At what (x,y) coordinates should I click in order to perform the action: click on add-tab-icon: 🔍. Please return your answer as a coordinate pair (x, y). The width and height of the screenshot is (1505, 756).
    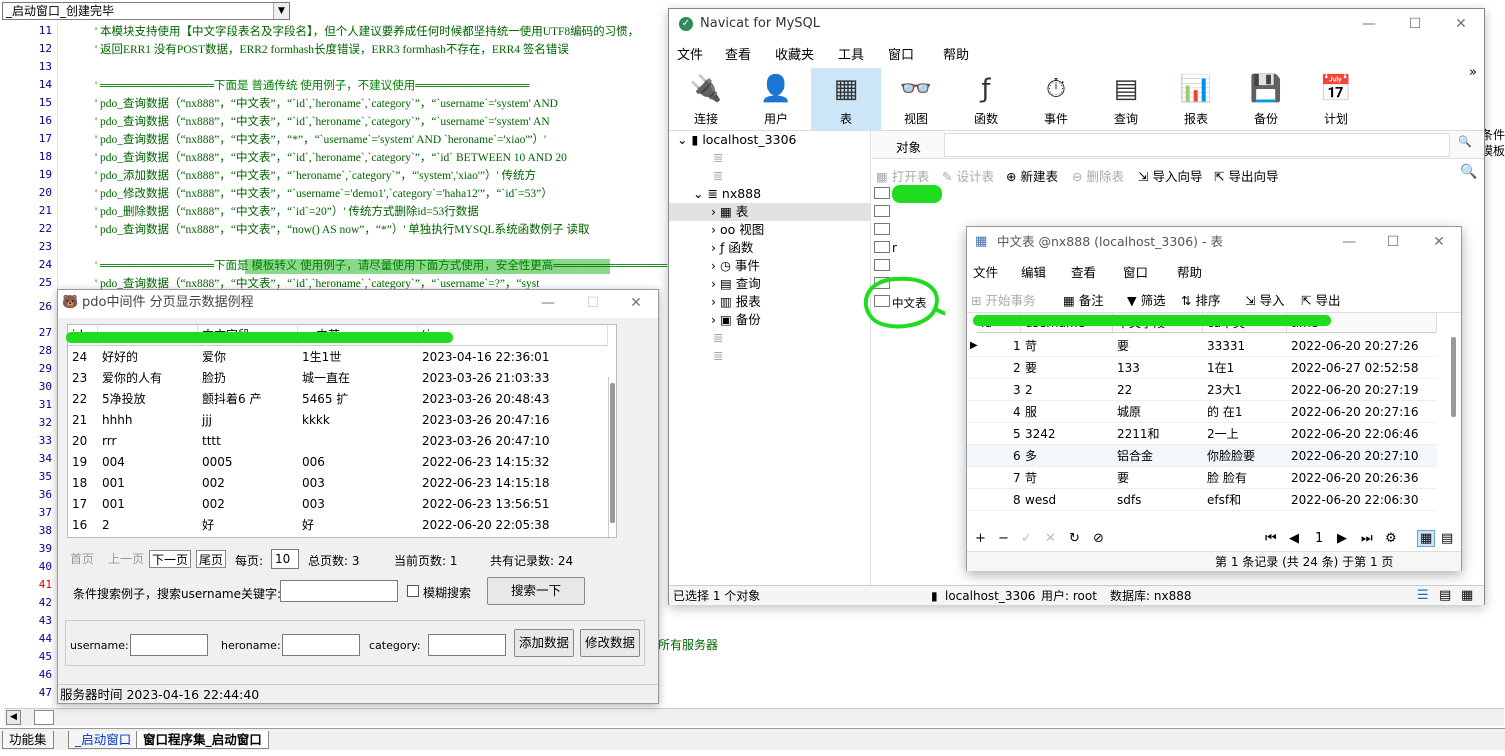
    Looking at the image, I should click on (1465, 141).